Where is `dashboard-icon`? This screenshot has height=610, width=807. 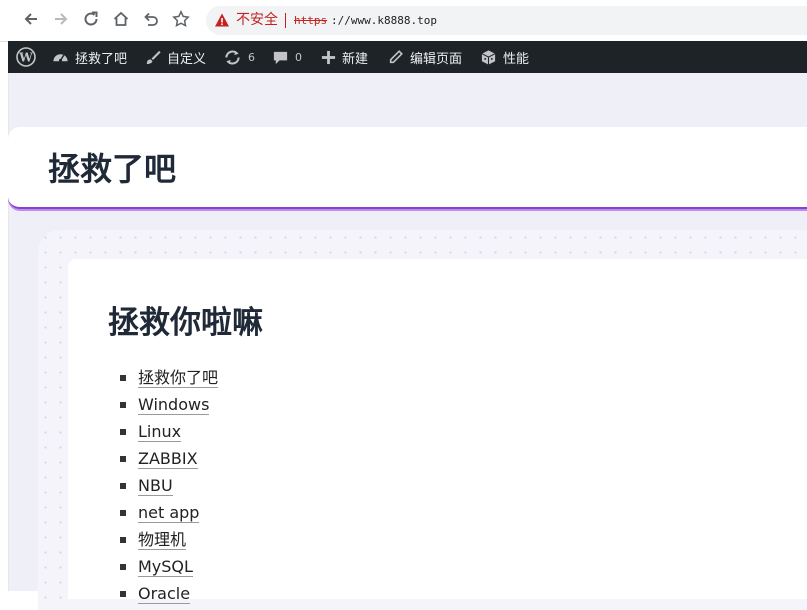 dashboard-icon is located at coordinates (60, 57).